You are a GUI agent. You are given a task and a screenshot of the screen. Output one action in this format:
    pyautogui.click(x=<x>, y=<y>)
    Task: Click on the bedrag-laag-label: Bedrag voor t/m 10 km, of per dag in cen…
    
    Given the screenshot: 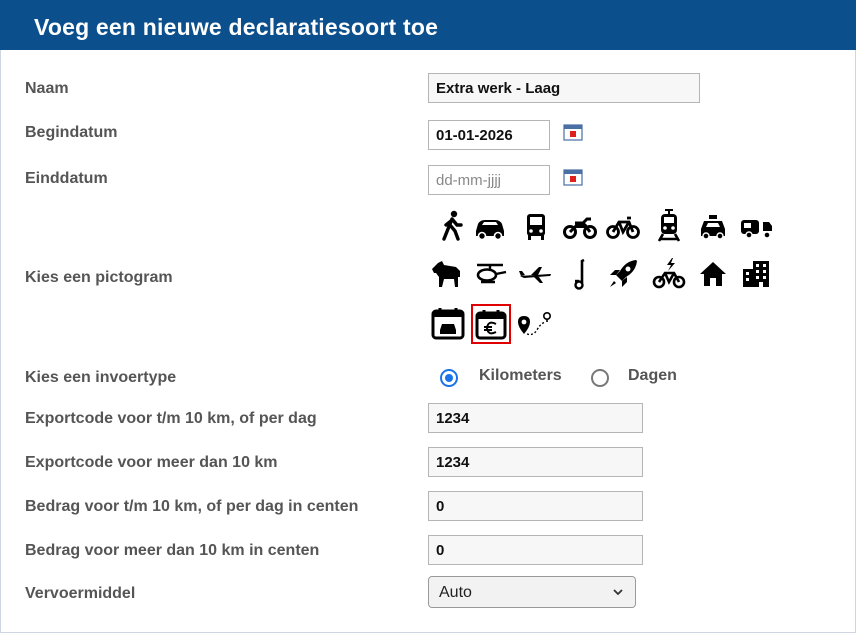 What is the action you would take?
    pyautogui.click(x=192, y=506)
    